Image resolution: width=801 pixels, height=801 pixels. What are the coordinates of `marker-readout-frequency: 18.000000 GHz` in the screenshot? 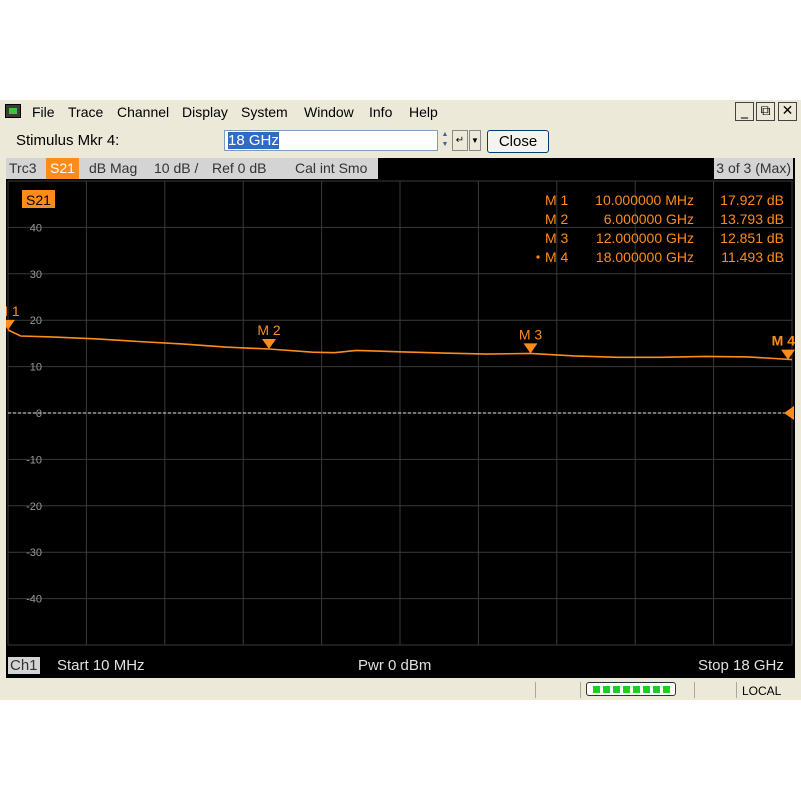 It's located at (645, 257).